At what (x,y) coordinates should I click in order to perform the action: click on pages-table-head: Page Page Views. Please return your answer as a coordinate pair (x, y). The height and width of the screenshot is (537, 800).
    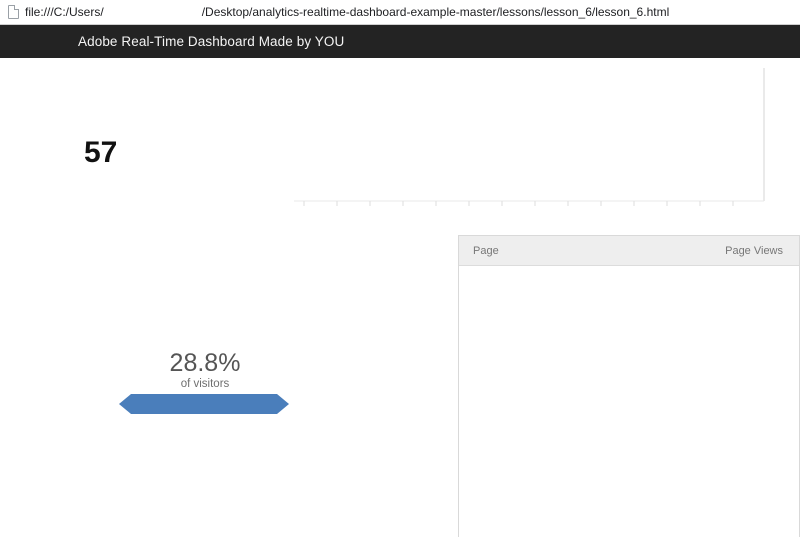
    Looking at the image, I should click on (629, 251).